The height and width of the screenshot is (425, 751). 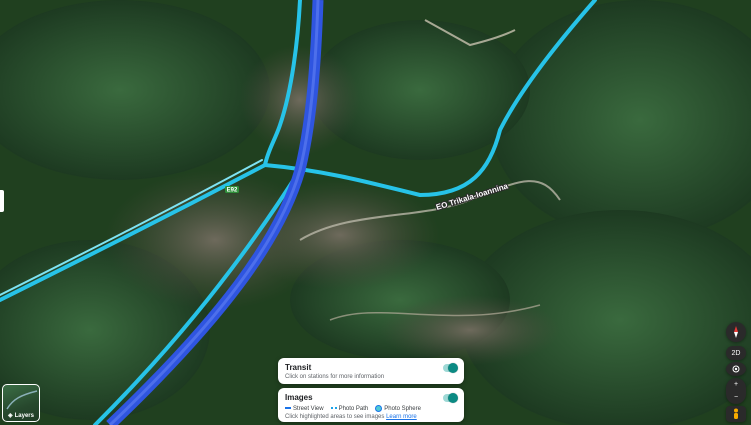 I want to click on my-location-icon, so click(x=736, y=369).